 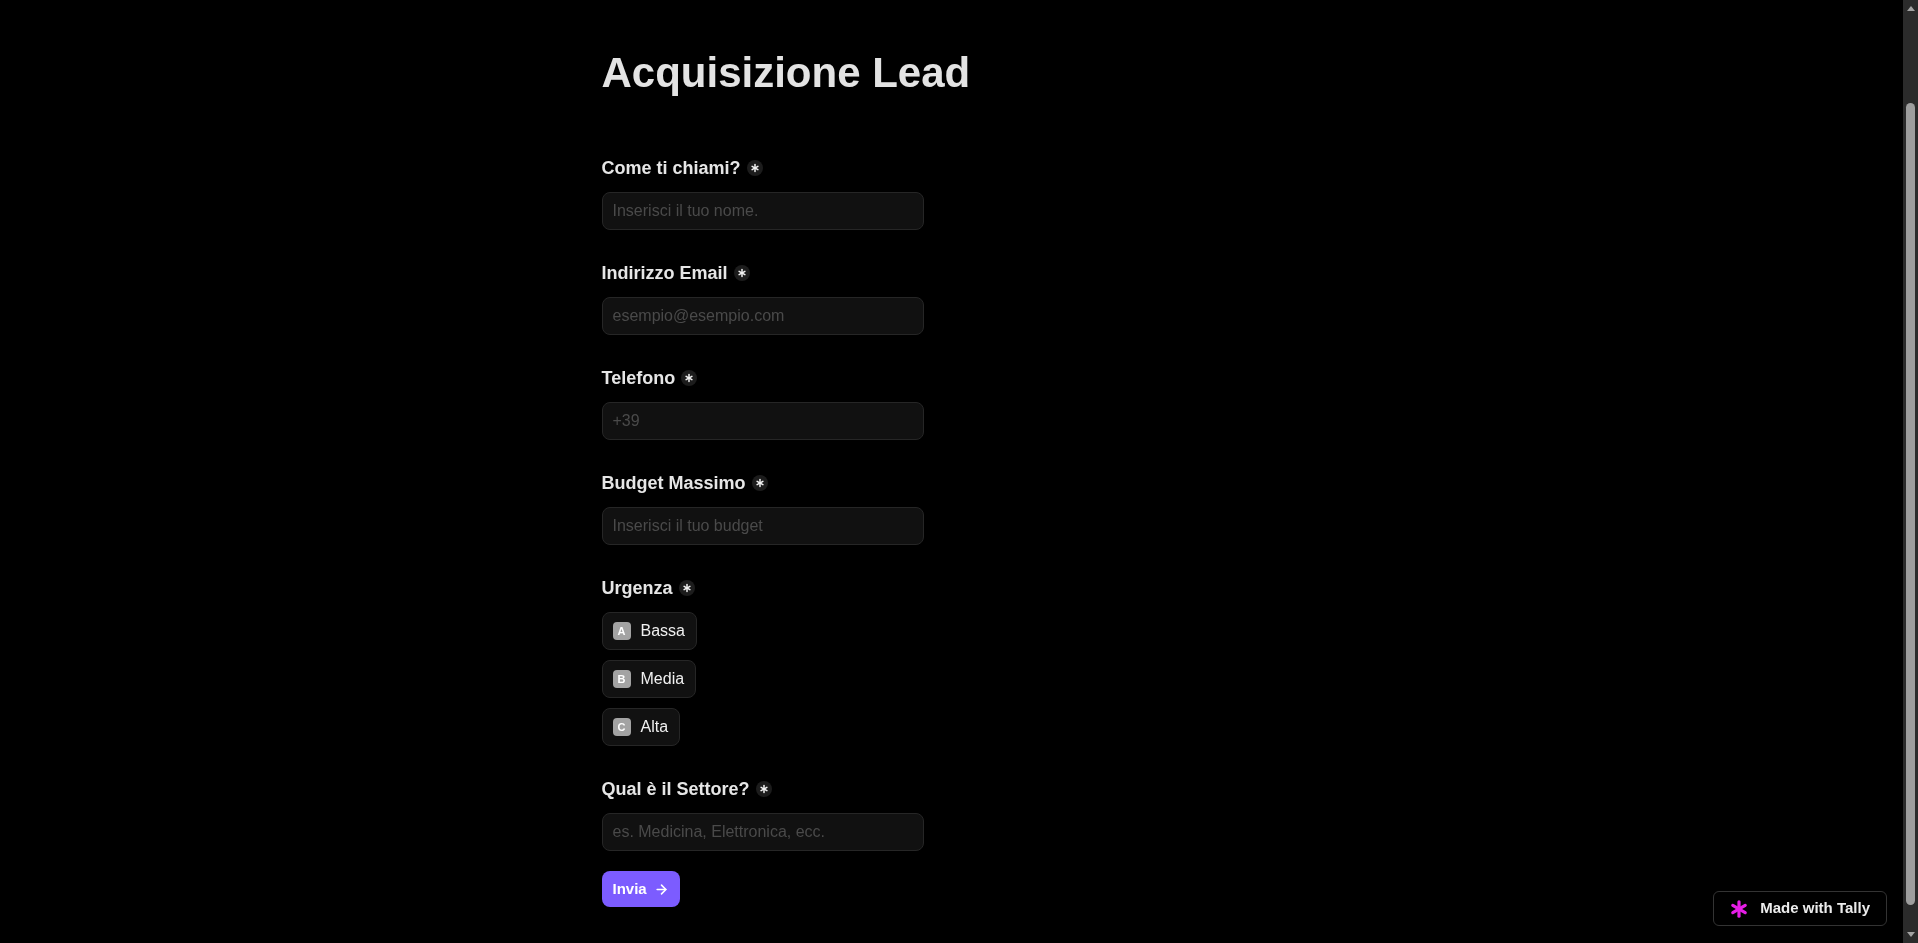 I want to click on scroll-down-icon, so click(x=1910, y=934).